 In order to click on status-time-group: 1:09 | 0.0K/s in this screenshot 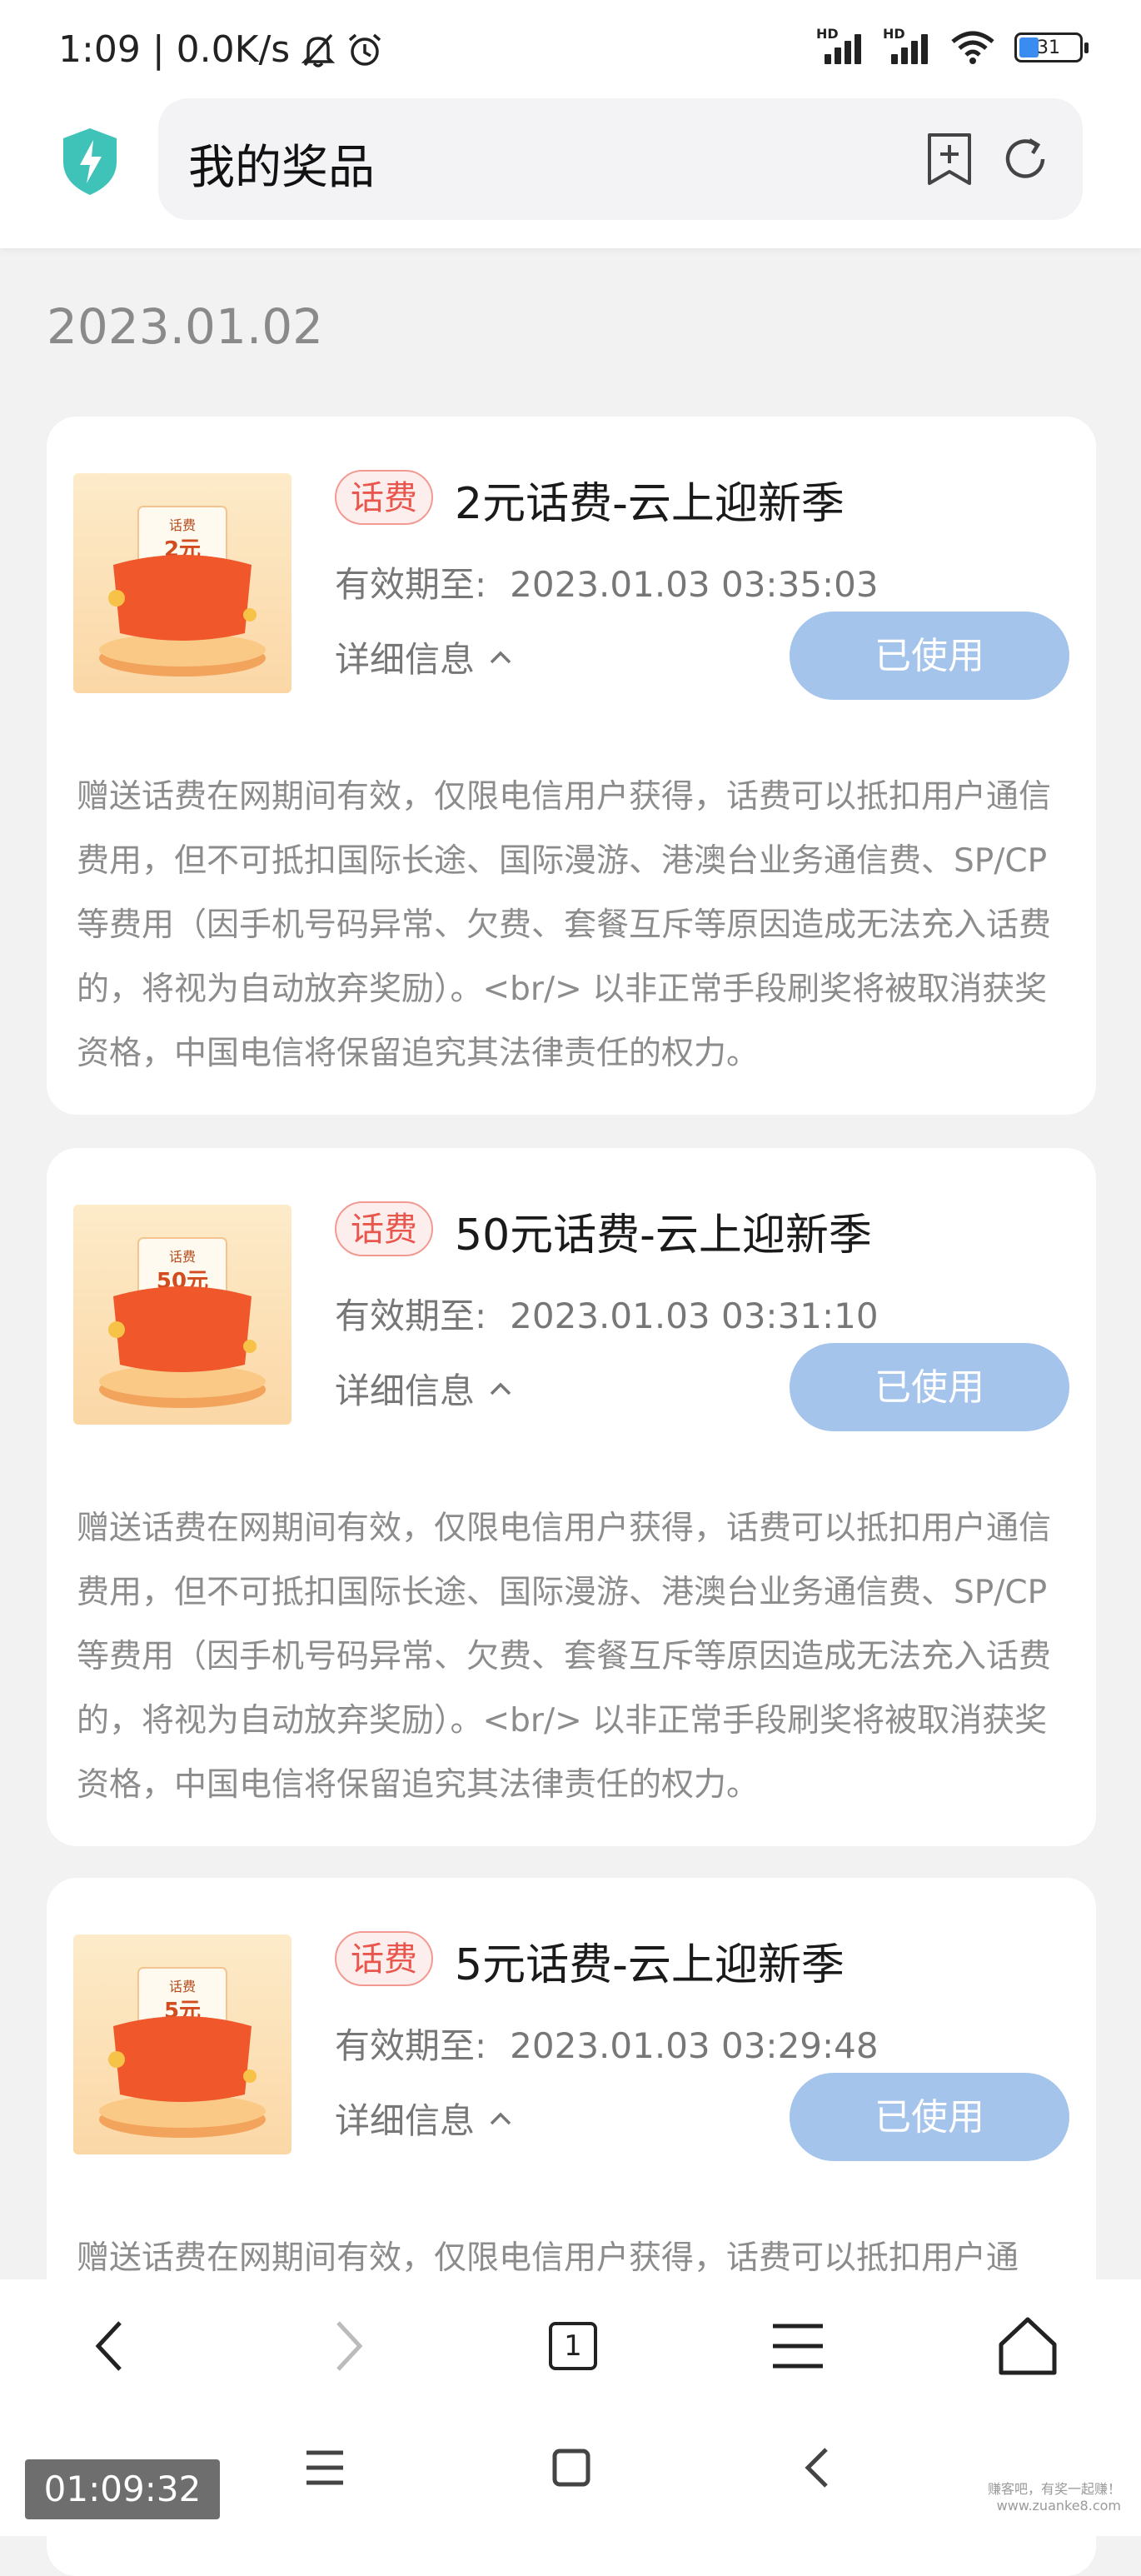, I will do `click(220, 49)`.